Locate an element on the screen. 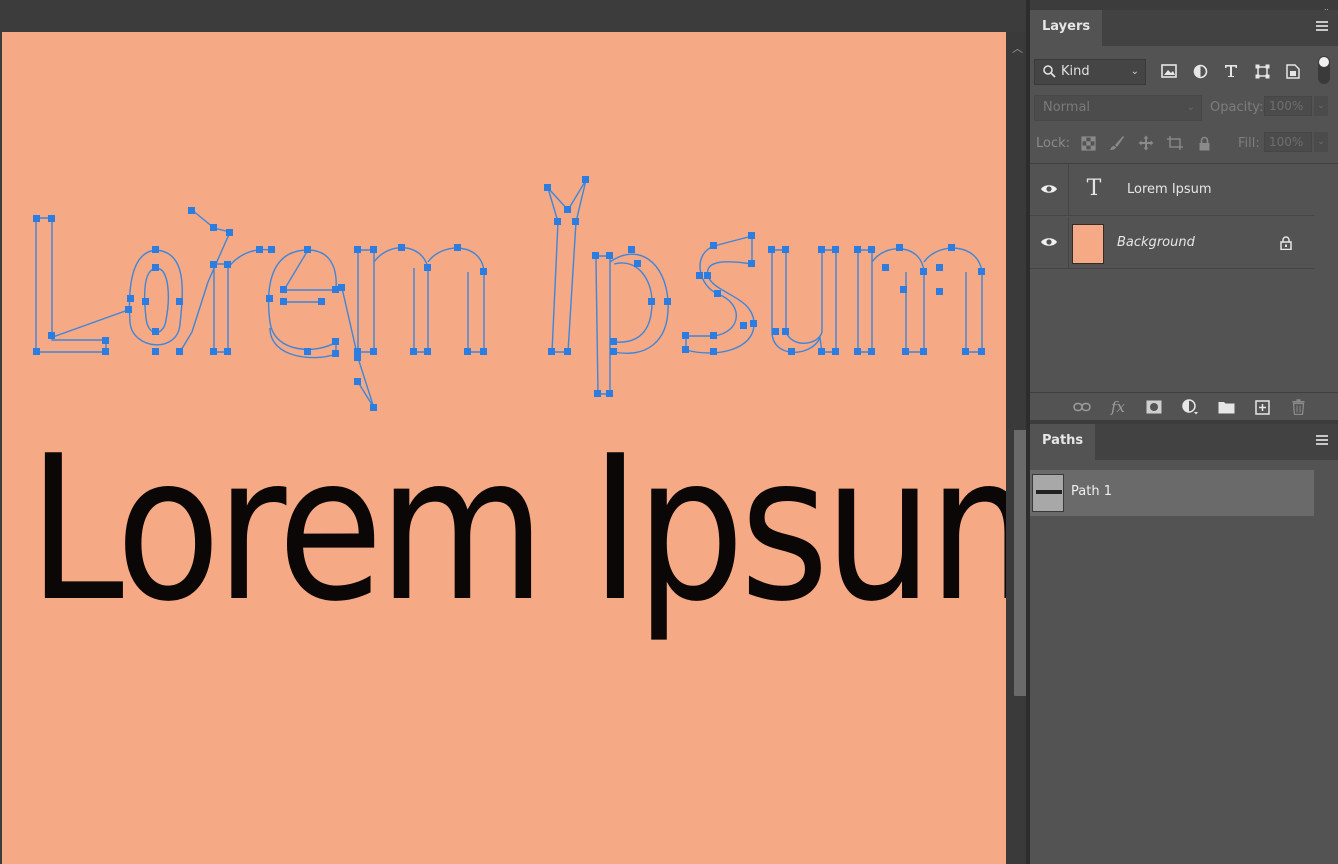 This screenshot has width=1338, height=864. top-bar is located at coordinates (515, 16).